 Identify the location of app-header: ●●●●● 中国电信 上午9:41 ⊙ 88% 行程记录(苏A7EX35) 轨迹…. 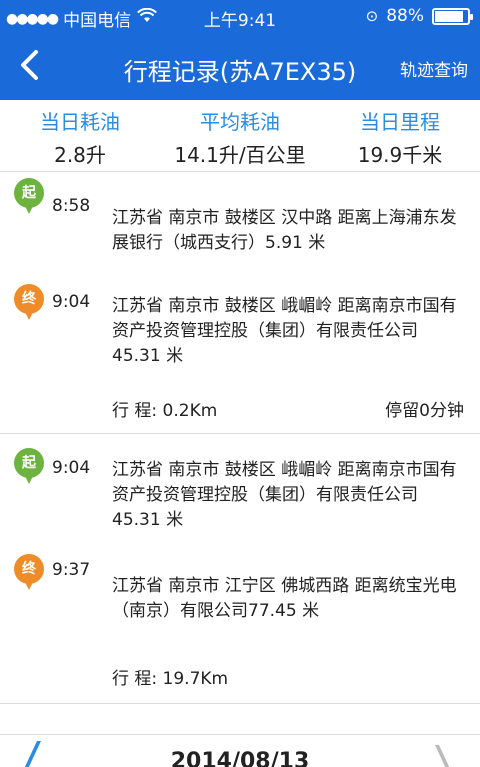
(240, 50).